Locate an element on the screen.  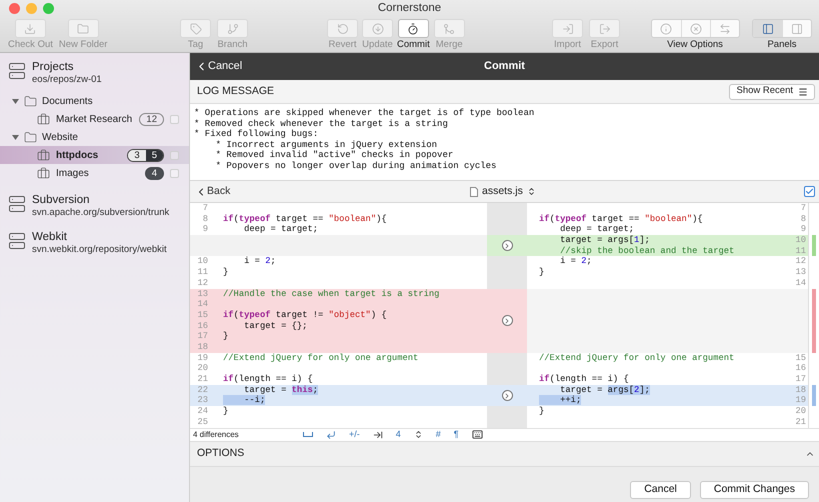
space-icon is located at coordinates (308, 435).